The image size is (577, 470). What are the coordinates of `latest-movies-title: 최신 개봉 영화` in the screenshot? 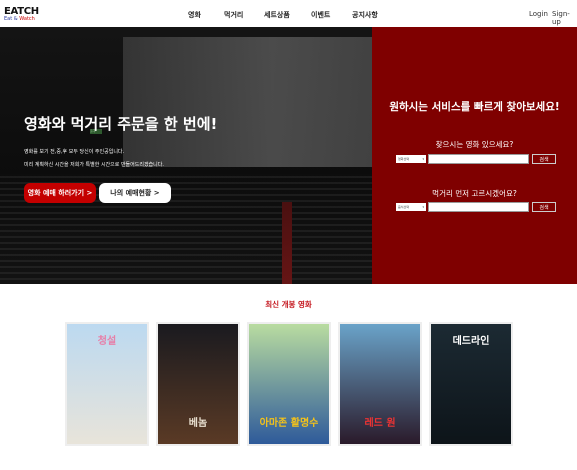 It's located at (288, 304).